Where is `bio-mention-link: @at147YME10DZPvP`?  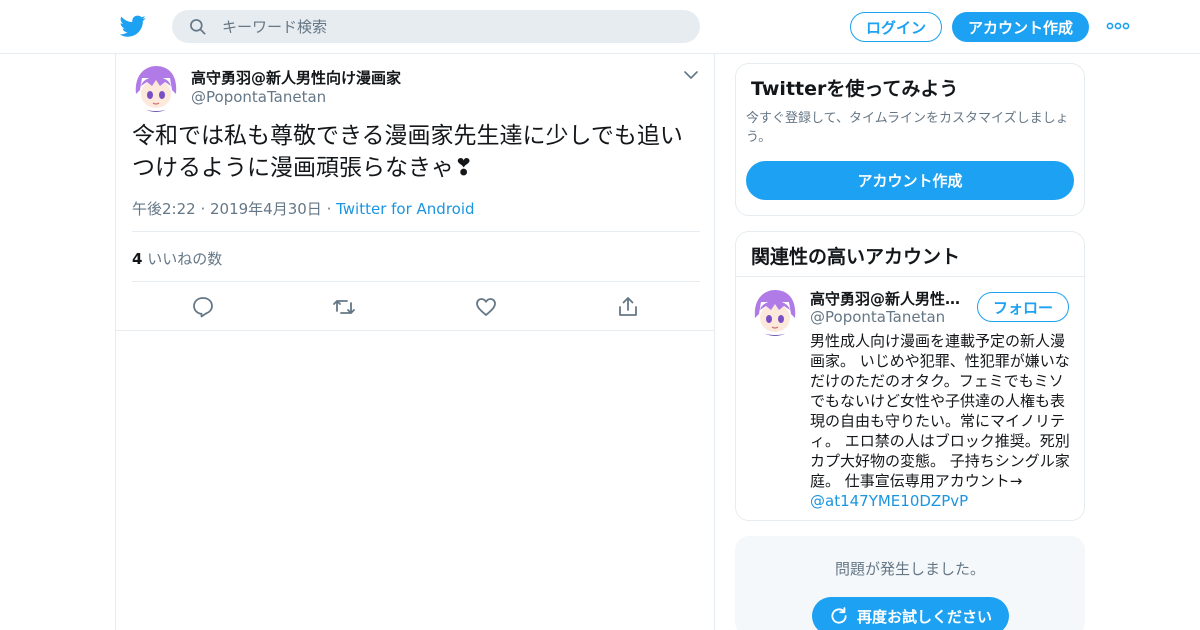
bio-mention-link: @at147YME10DZPvP is located at coordinates (889, 501).